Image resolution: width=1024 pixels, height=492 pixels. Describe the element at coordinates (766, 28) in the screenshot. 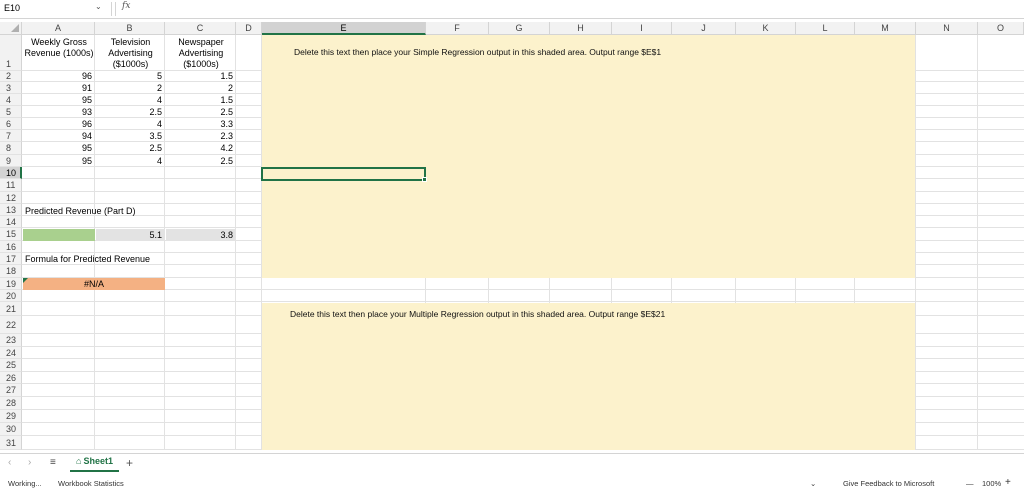

I see `column-header-k: K` at that location.